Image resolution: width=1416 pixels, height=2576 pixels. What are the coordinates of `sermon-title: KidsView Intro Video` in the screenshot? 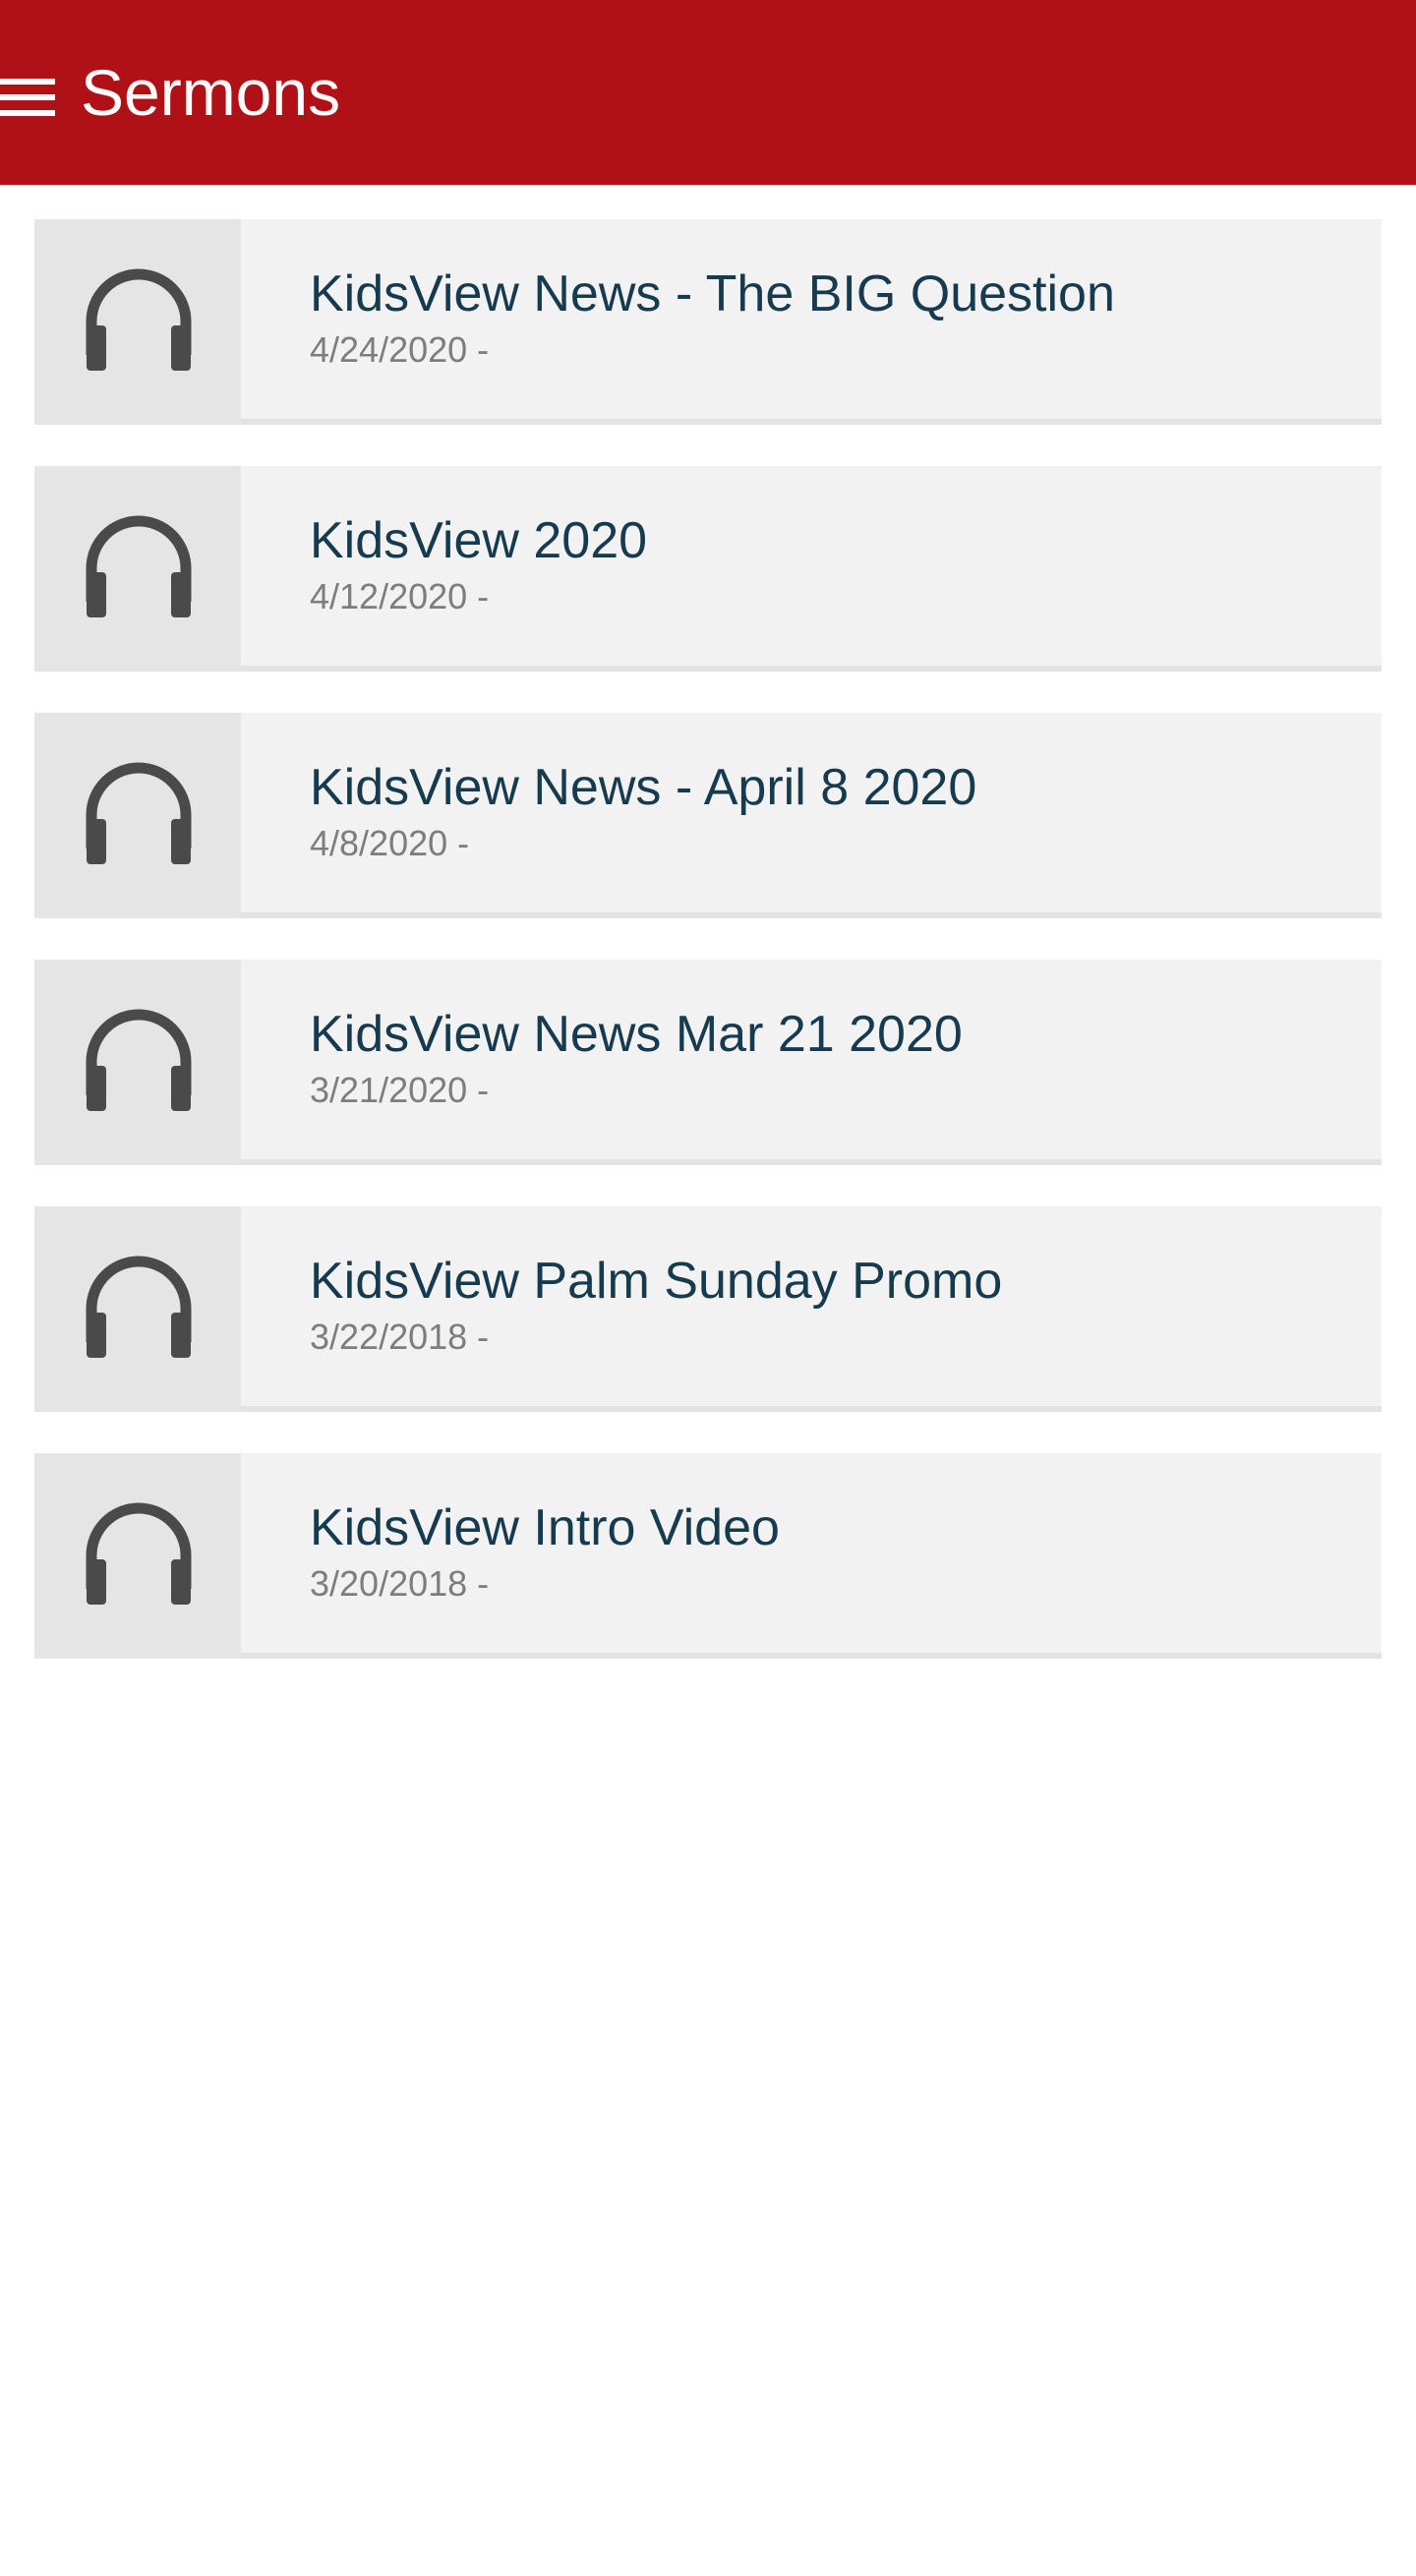 It's located at (545, 1527).